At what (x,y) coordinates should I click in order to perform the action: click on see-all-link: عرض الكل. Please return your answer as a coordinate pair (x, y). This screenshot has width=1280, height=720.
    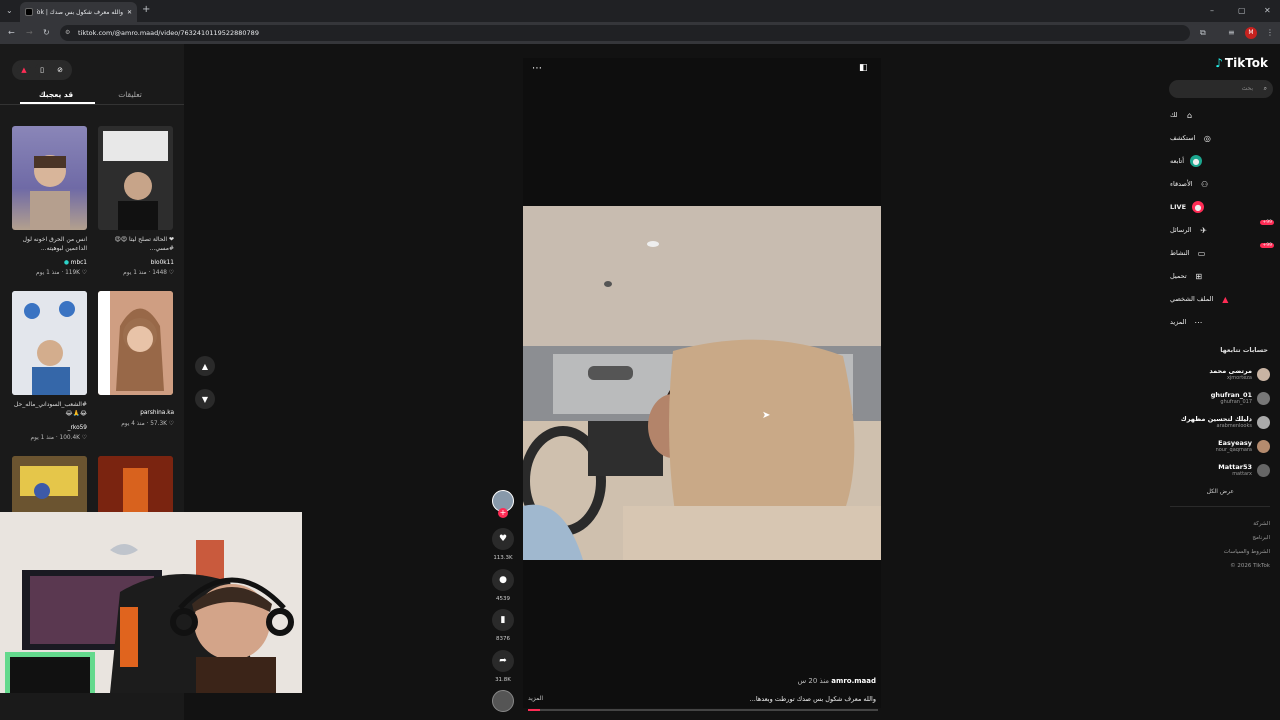
    Looking at the image, I should click on (1220, 491).